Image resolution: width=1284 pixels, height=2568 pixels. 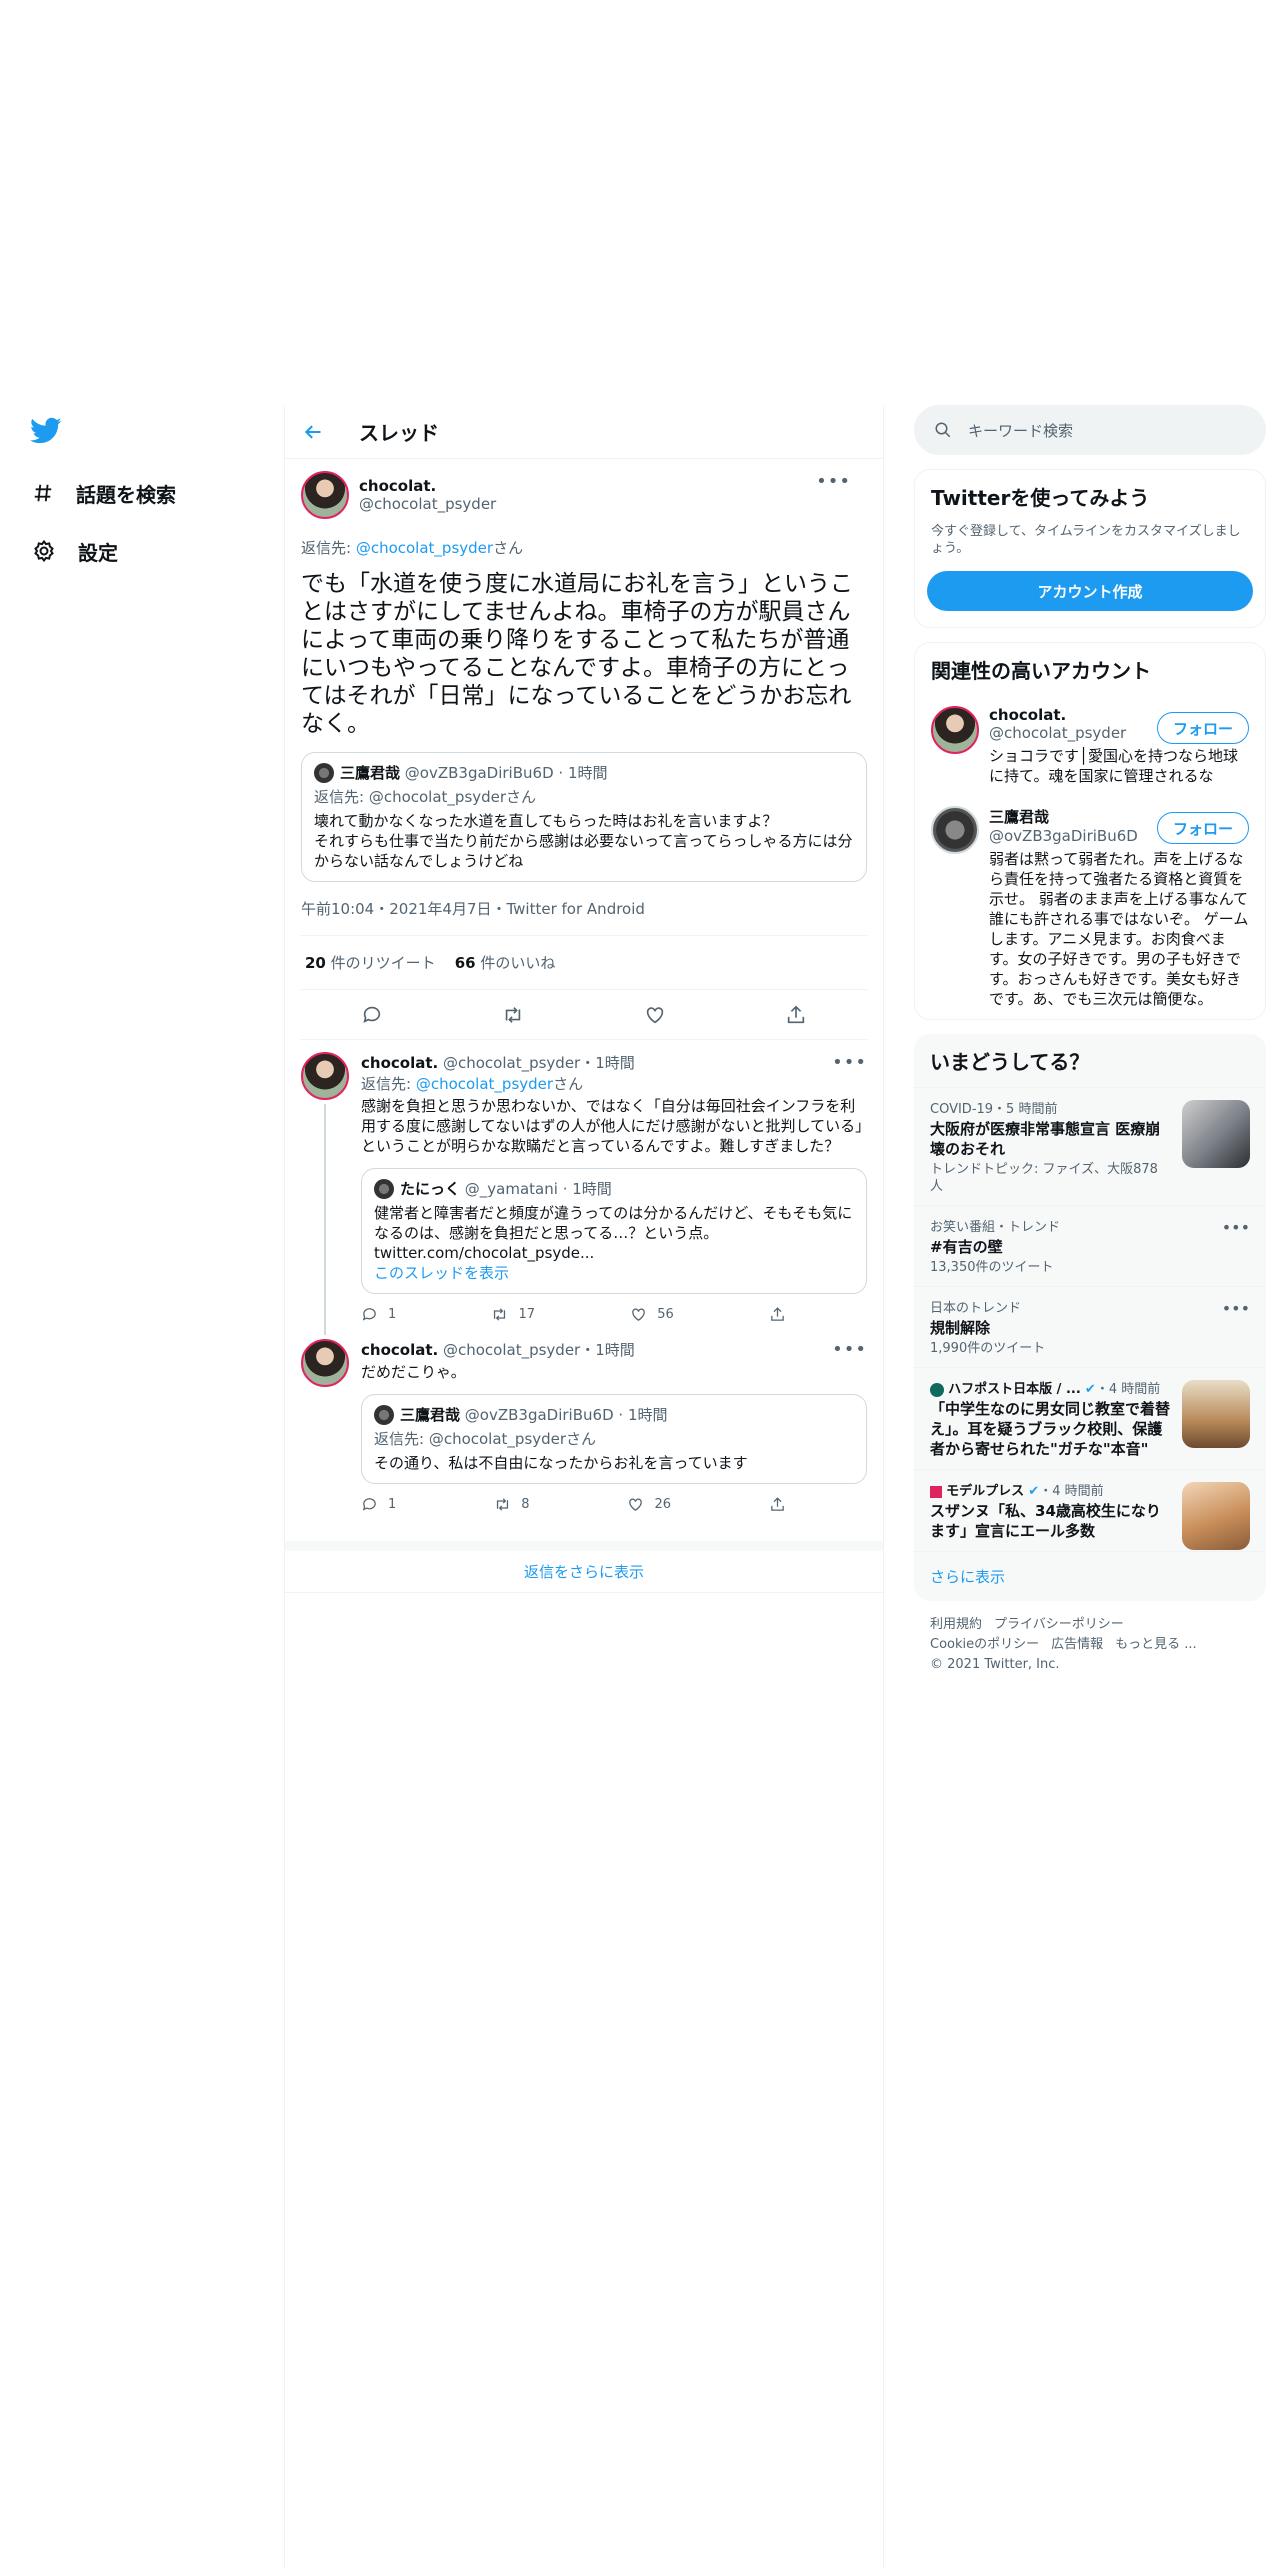 What do you see at coordinates (1059, 1624) in the screenshot?
I see `footer-link-privacy: プライバシーポリシー` at bounding box center [1059, 1624].